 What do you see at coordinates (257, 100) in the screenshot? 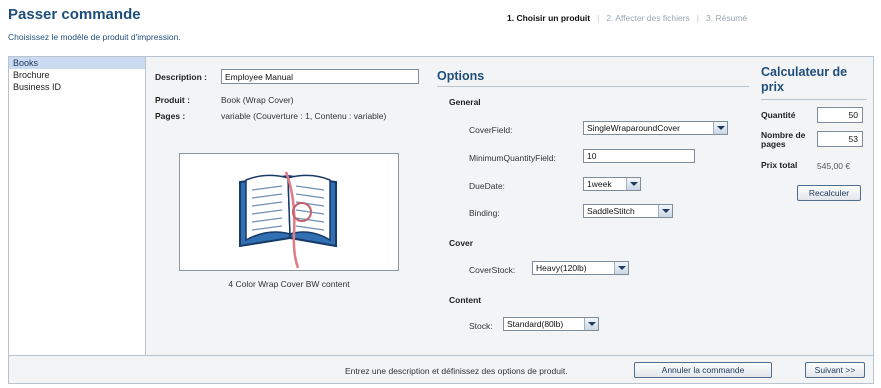
I see `product-value: Book (Wrap Cover)` at bounding box center [257, 100].